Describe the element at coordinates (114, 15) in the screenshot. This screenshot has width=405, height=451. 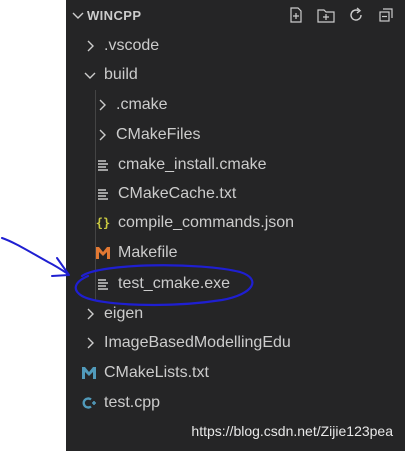
I see `workspace-title: WINCPP` at that location.